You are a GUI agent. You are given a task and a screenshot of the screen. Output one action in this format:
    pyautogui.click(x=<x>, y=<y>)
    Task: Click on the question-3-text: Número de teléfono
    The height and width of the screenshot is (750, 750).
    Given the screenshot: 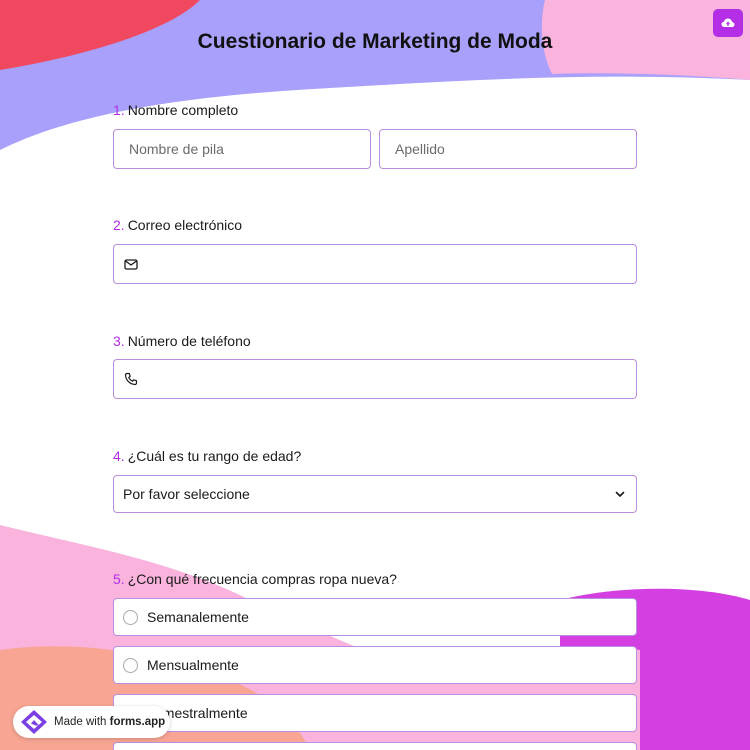 What is the action you would take?
    pyautogui.click(x=189, y=341)
    